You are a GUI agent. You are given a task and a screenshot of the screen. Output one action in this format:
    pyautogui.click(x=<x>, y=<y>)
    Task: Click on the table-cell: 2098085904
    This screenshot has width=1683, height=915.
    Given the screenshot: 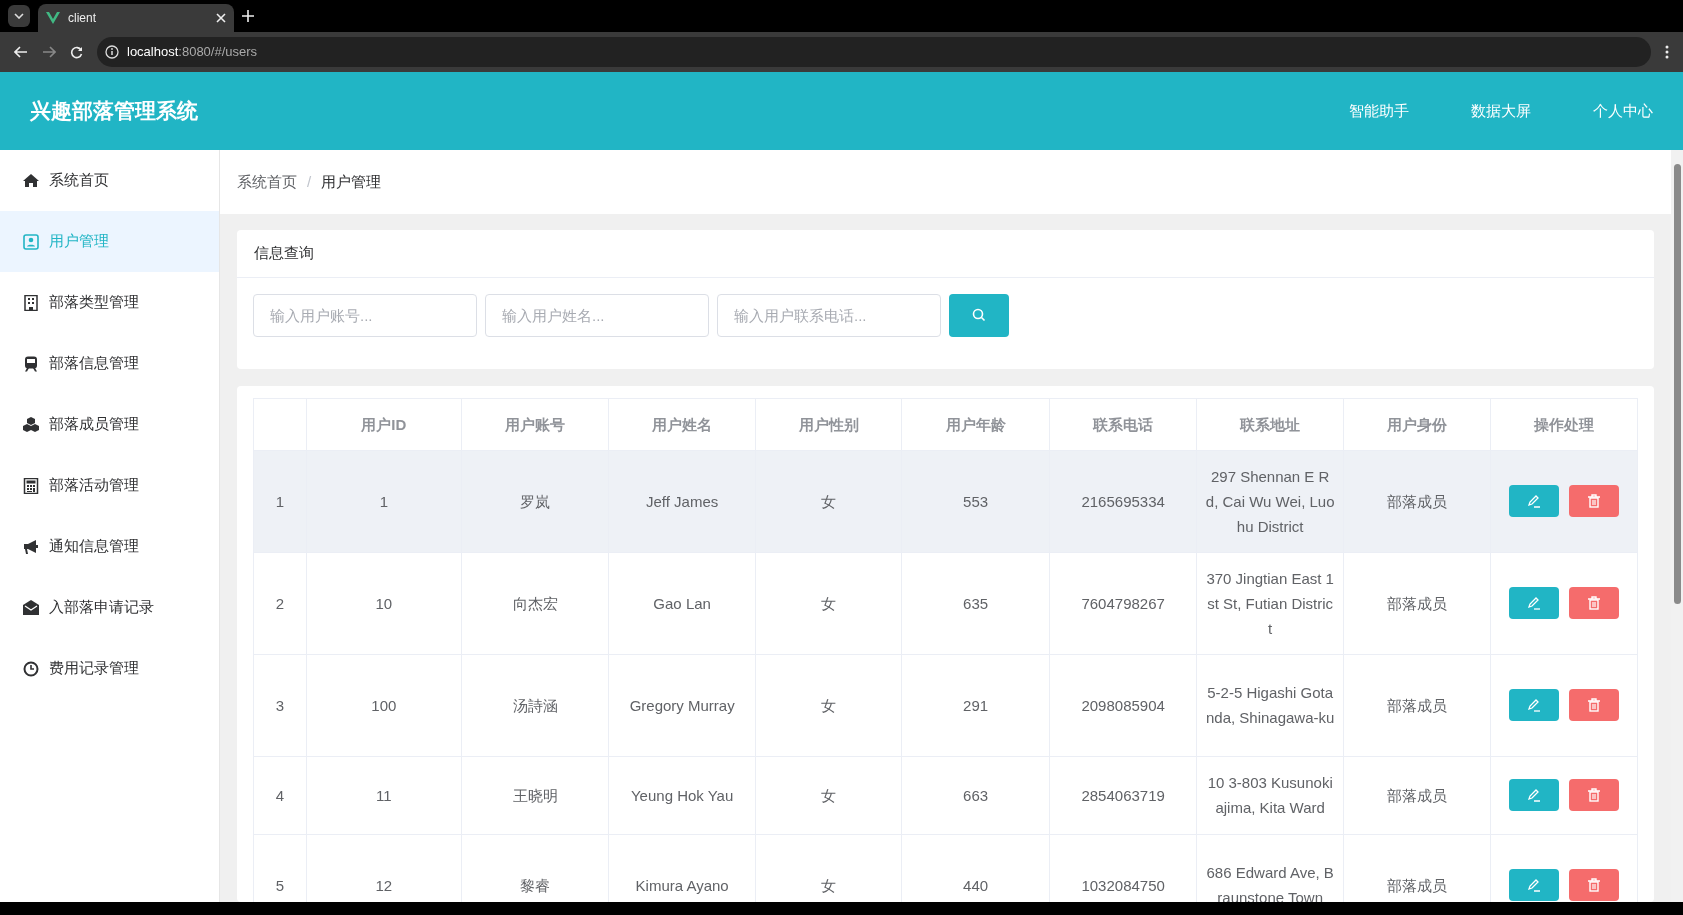 What is the action you would take?
    pyautogui.click(x=1123, y=705)
    